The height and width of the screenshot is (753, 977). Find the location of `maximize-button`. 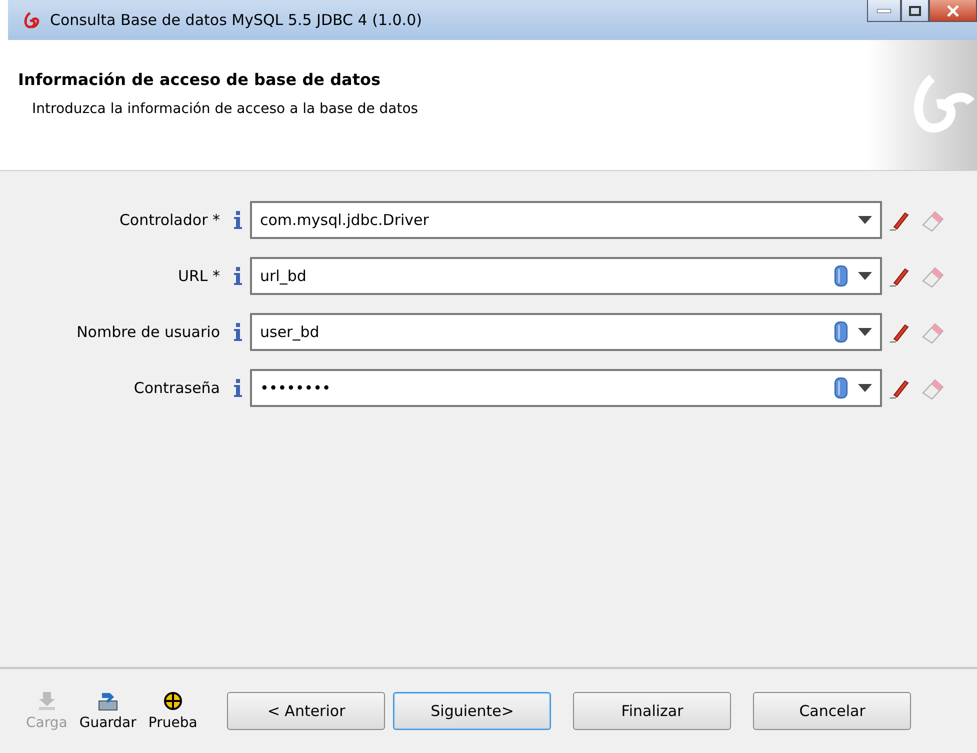

maximize-button is located at coordinates (915, 11).